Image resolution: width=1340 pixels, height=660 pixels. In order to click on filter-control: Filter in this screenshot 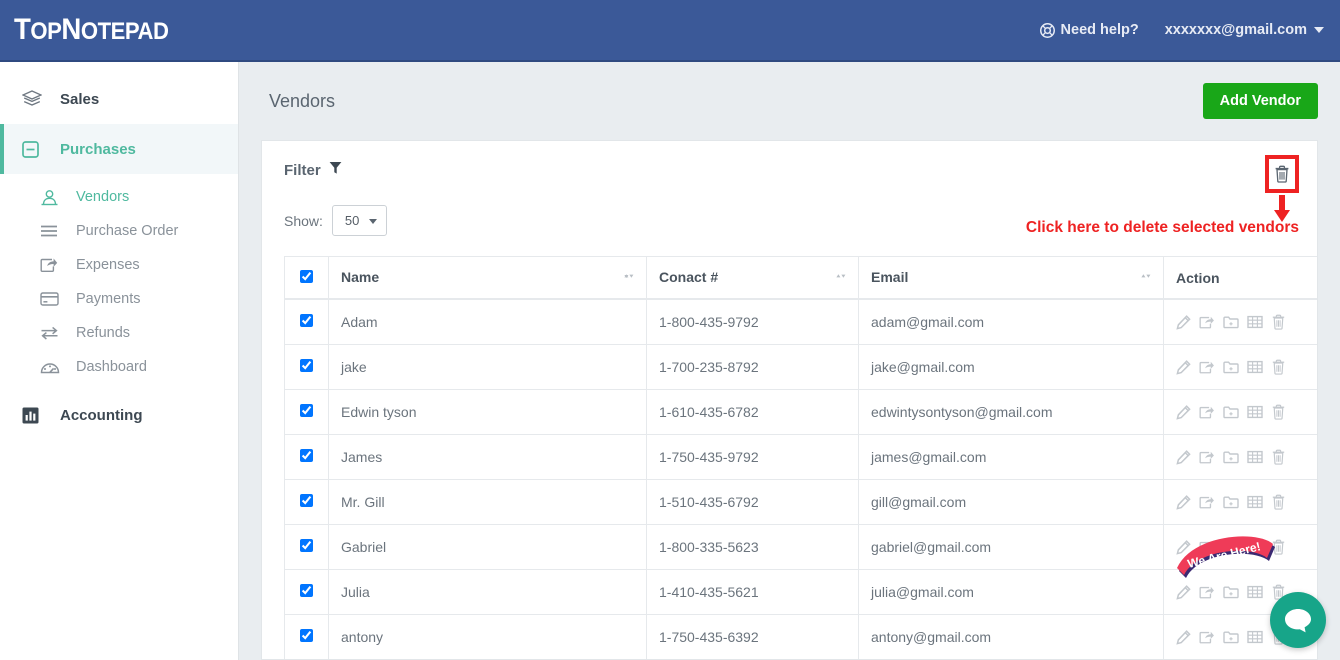, I will do `click(789, 170)`.